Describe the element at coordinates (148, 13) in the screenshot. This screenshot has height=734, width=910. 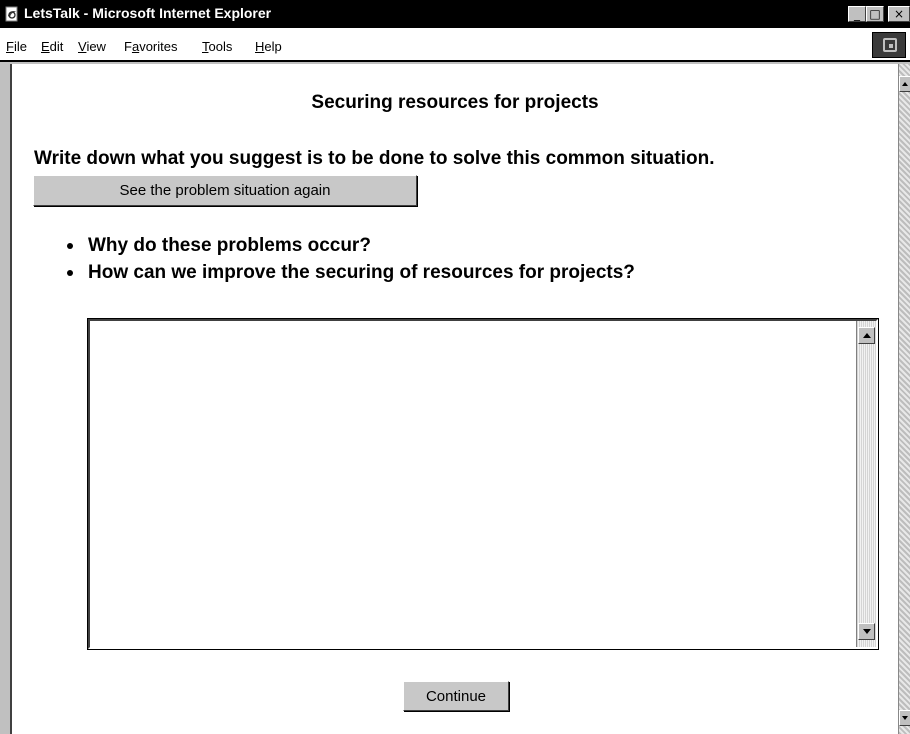
I see `window-title: LetsTalk - Microsoft Internet Explorer` at that location.